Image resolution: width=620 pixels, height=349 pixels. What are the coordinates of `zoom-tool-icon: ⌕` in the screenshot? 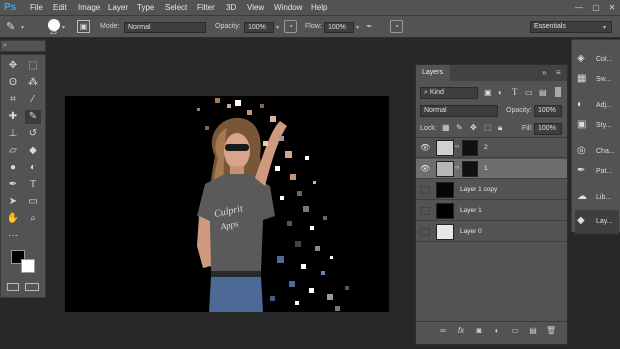 It's located at (33, 219).